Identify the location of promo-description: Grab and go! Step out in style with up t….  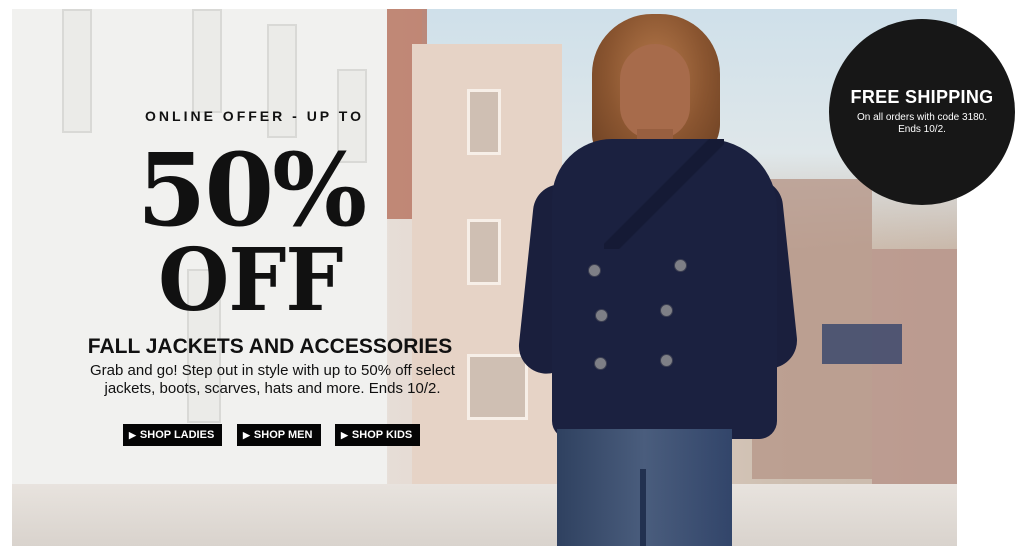
(272, 379).